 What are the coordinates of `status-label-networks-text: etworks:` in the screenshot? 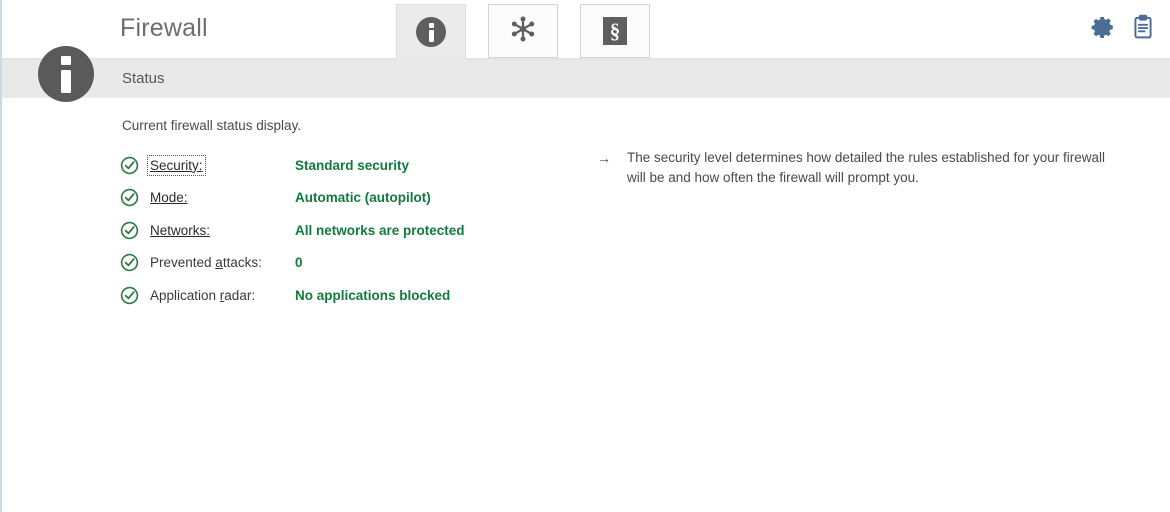 It's located at (185, 230).